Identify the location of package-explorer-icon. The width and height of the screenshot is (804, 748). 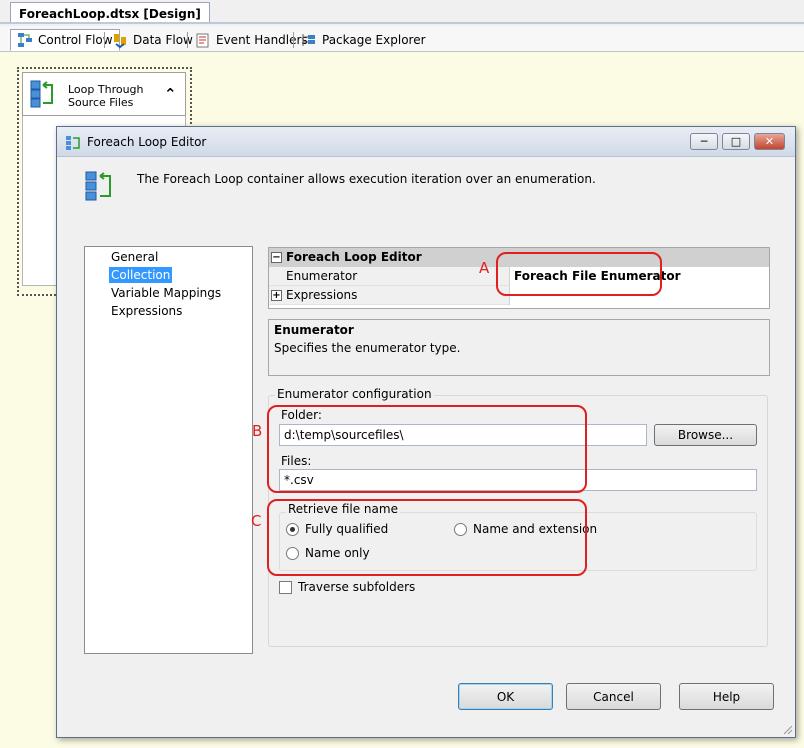
(309, 40).